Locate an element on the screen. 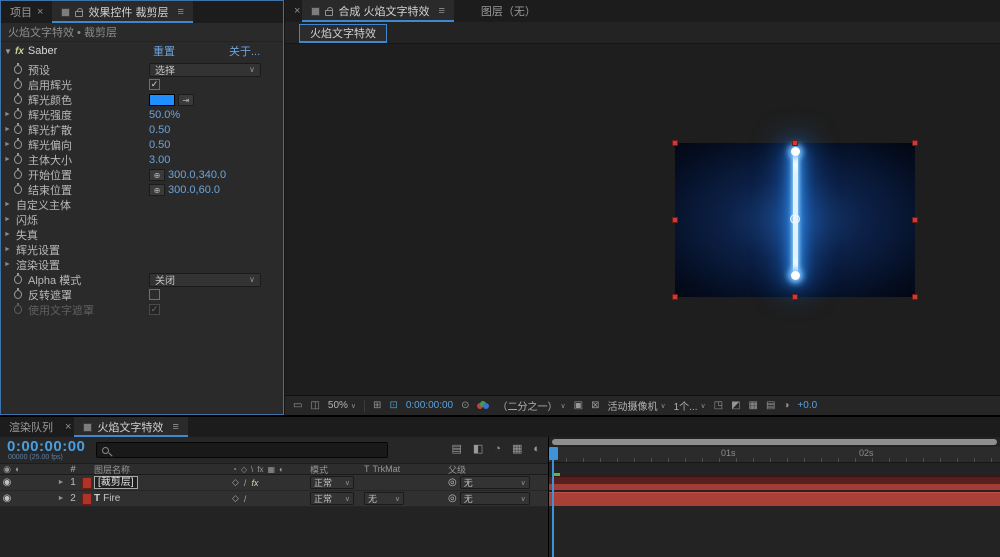 The image size is (1000, 557). snapshot-icon: ⊙ is located at coordinates (465, 405).